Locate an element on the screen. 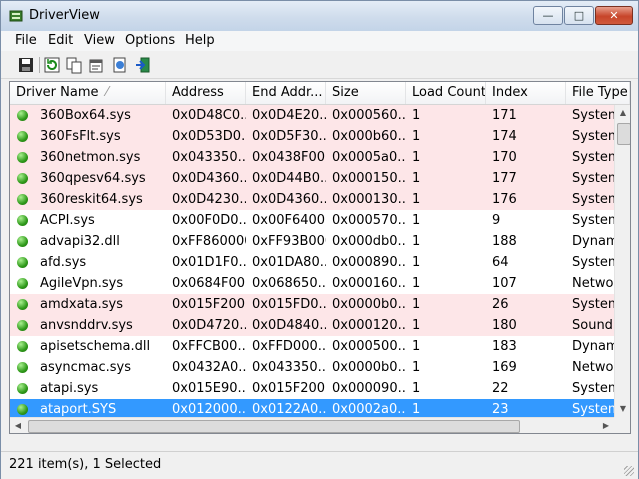  html-report-icon is located at coordinates (120, 65).